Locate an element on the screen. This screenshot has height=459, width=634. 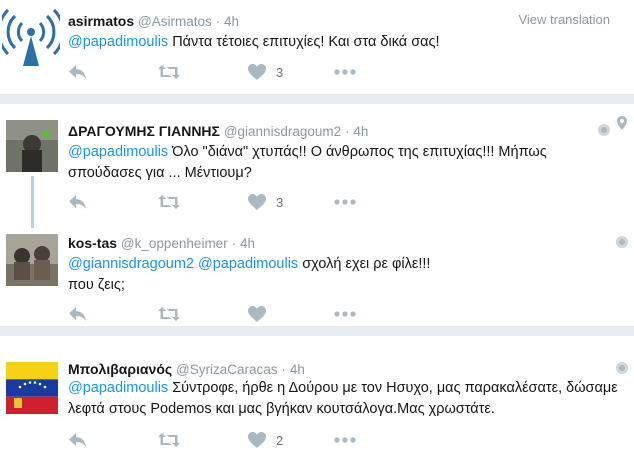
handle: @Asirmatos is located at coordinates (175, 21).